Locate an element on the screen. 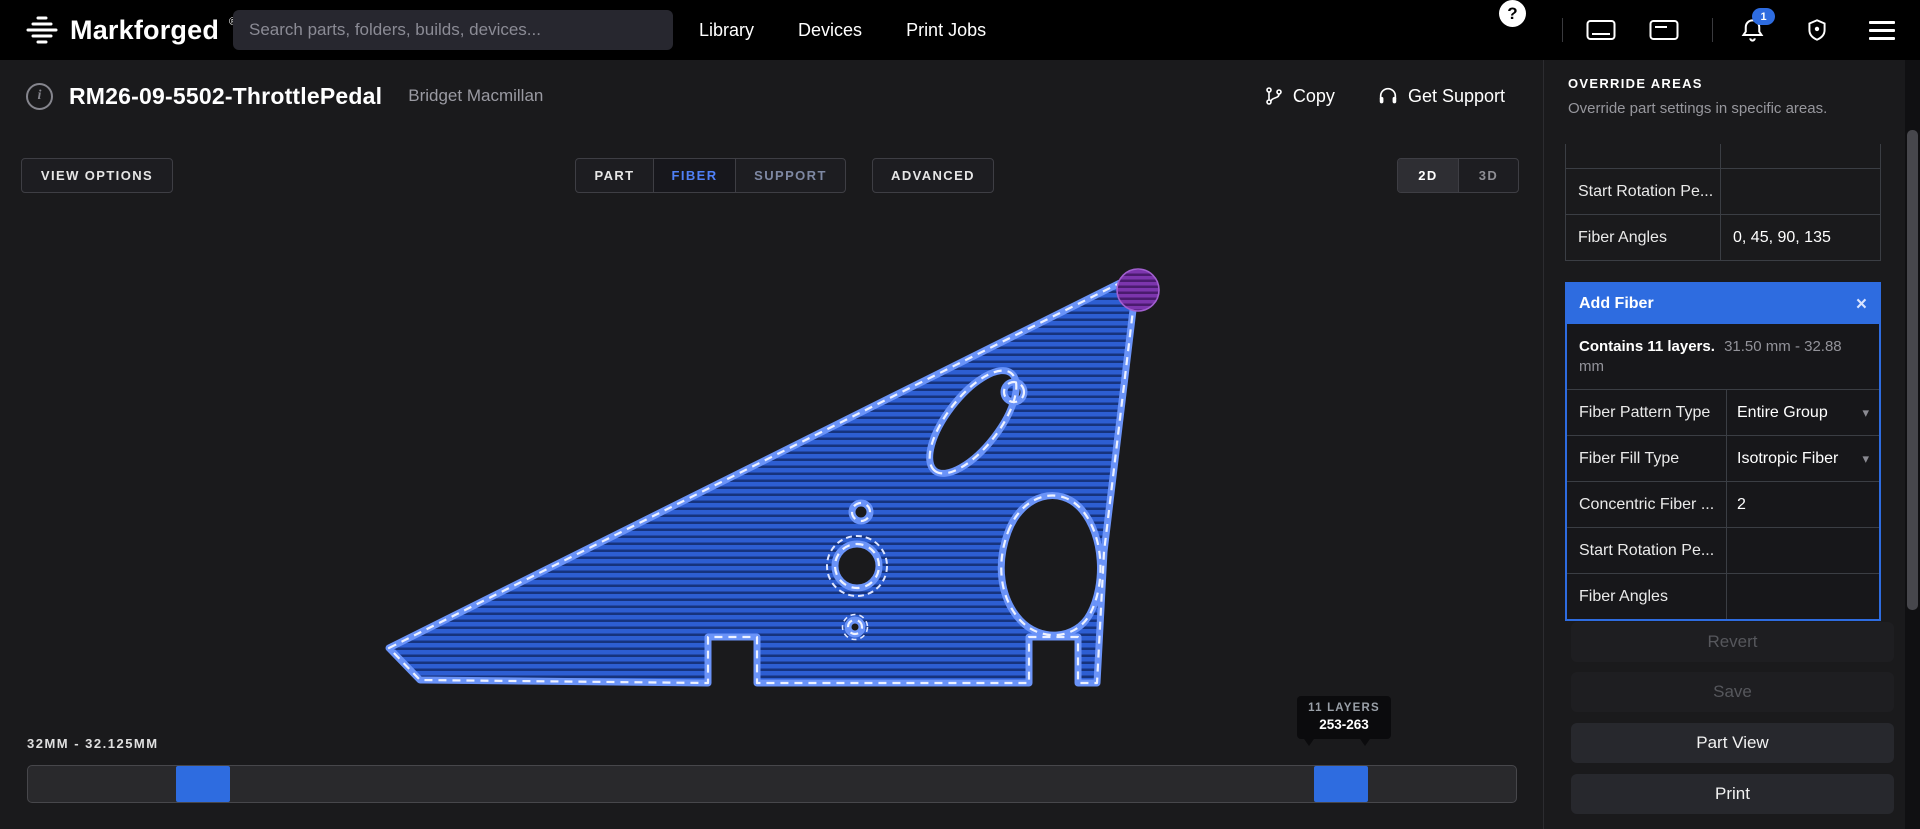 The image size is (1920, 829). print-bed-button is located at coordinates (1664, 30).